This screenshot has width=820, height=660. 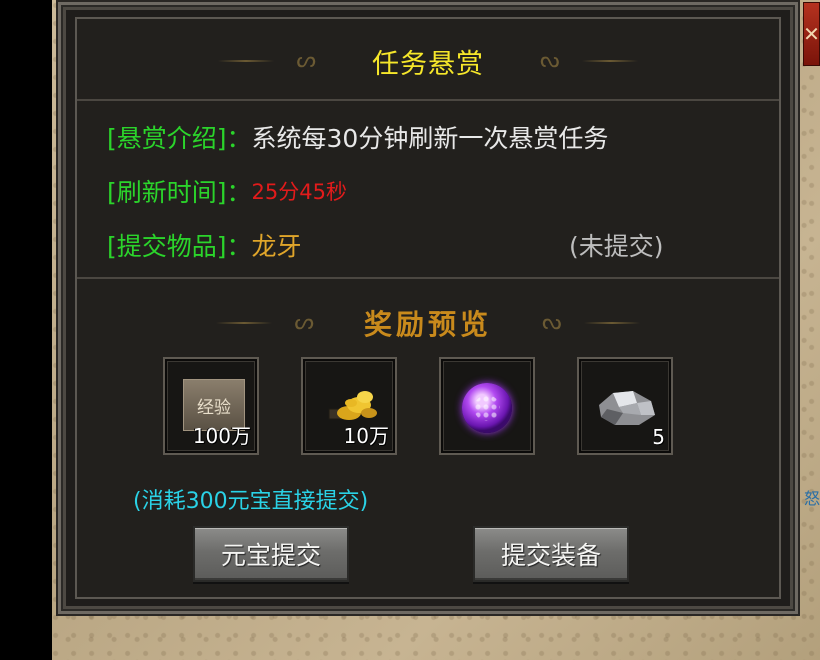 What do you see at coordinates (437, 245) in the screenshot?
I see `info-row-item: [提交物品]： 龙牙 (未提交)` at bounding box center [437, 245].